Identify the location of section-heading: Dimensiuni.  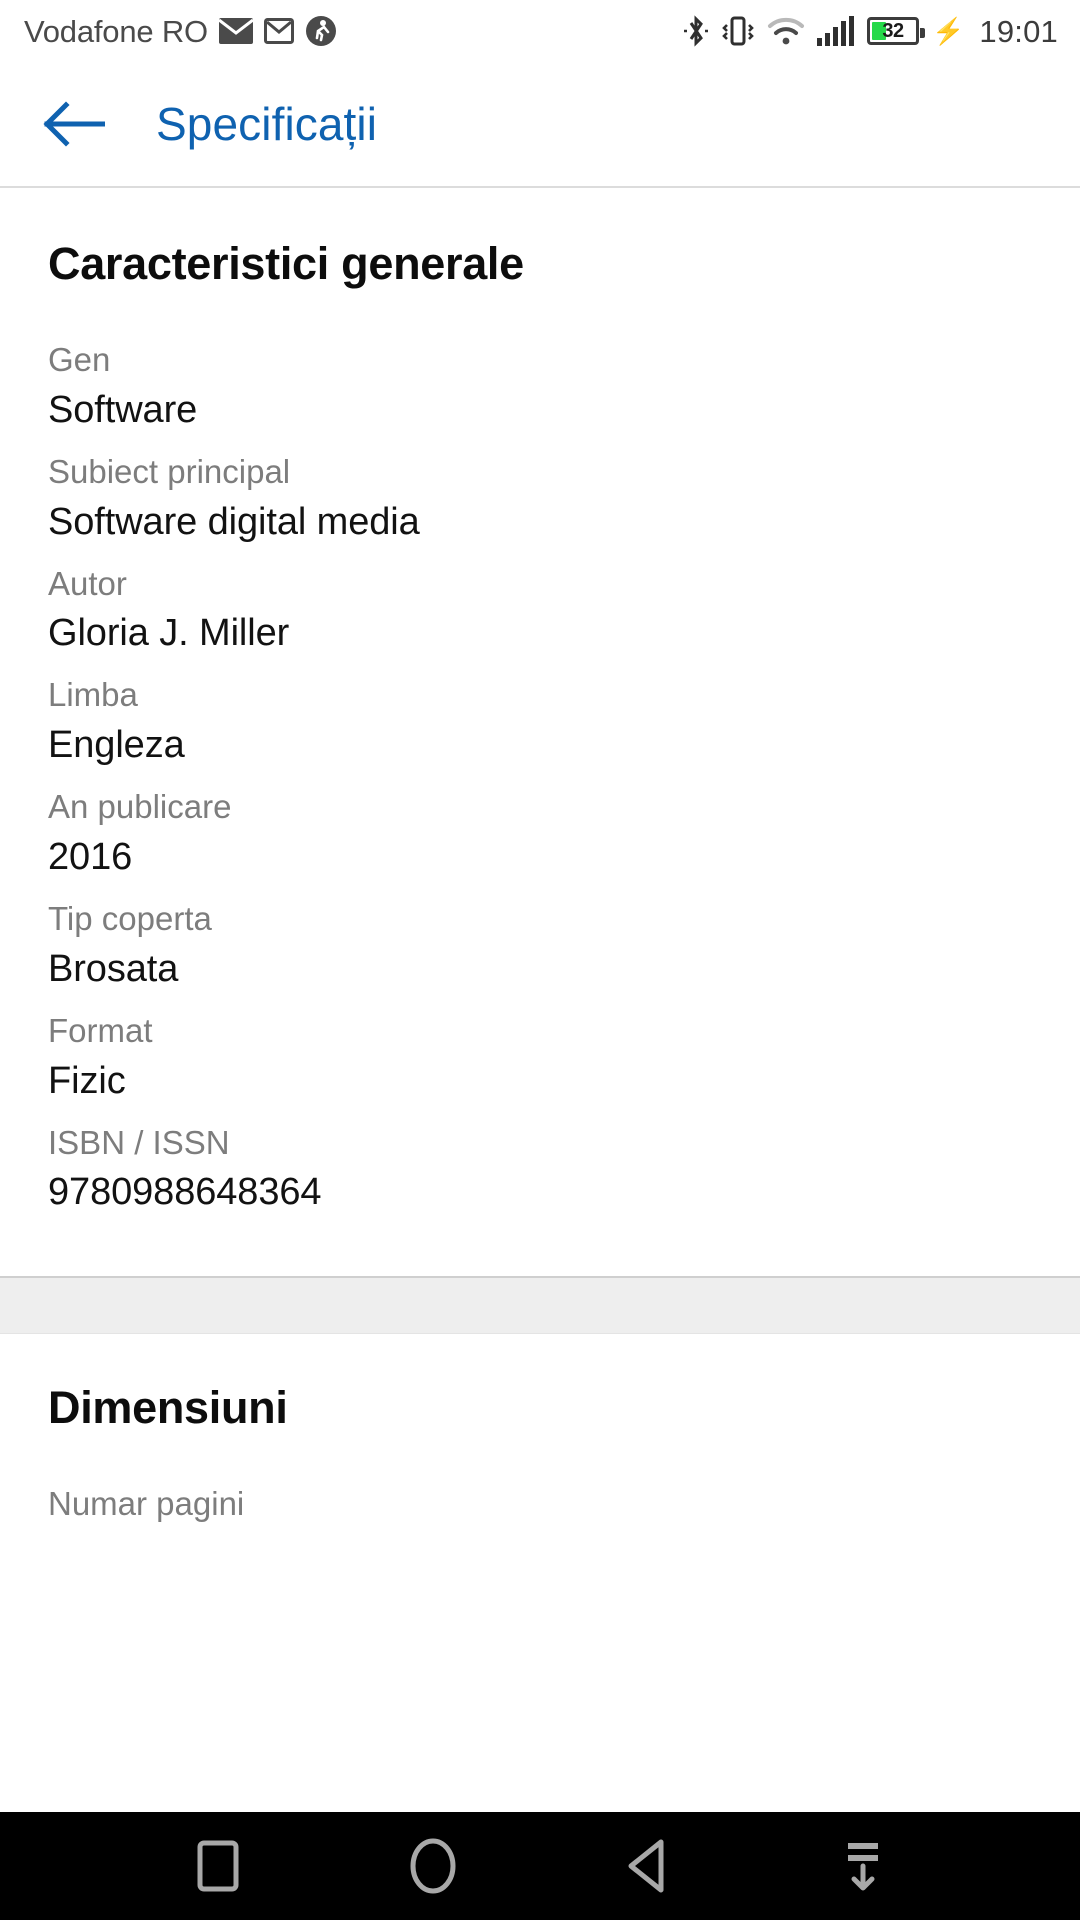
(168, 1408).